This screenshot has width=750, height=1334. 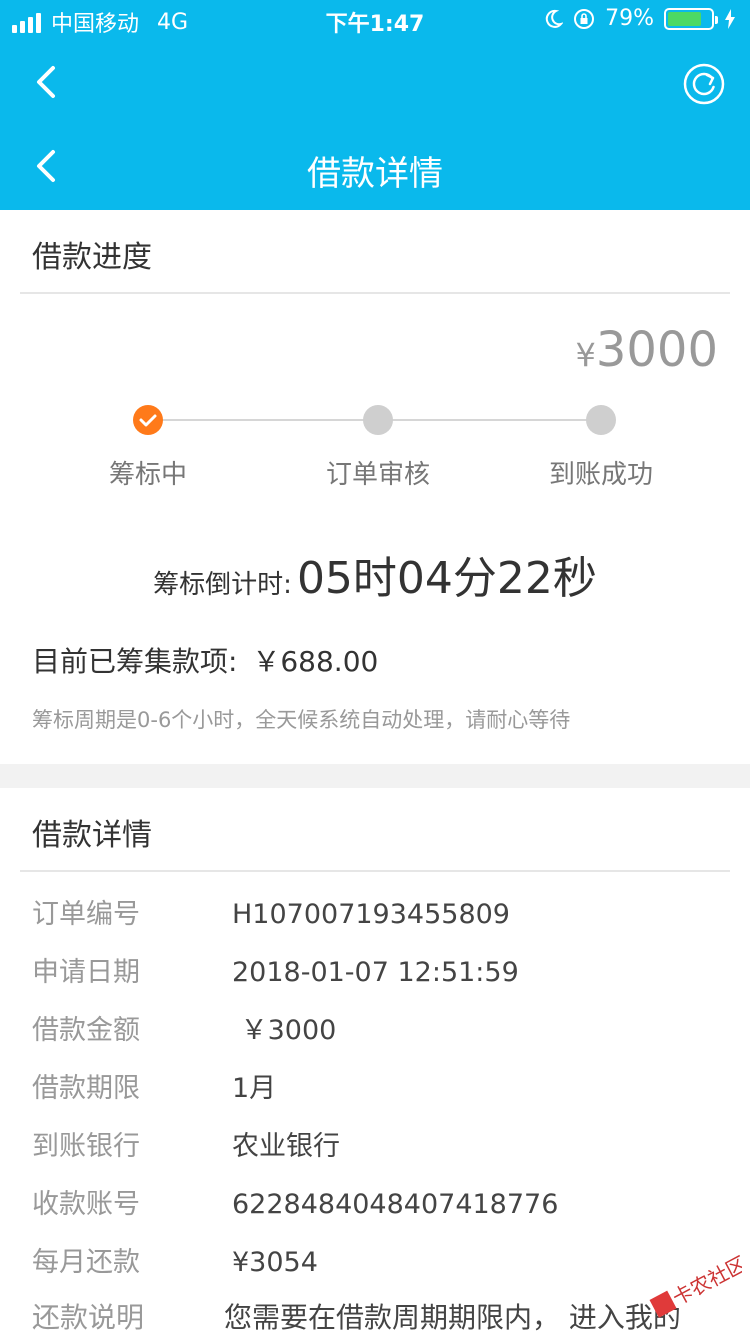 I want to click on detail-label: 订单编号, so click(x=86, y=914).